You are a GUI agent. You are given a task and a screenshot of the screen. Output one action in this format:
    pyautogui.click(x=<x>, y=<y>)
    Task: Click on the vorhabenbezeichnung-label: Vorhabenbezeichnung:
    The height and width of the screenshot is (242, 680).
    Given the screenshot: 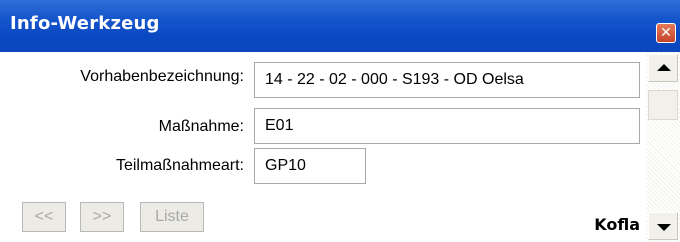 What is the action you would take?
    pyautogui.click(x=162, y=76)
    